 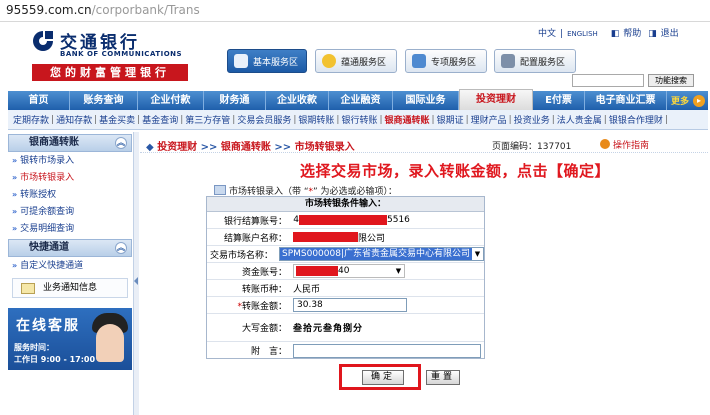 I want to click on page-code: 页面编码：137701, so click(x=532, y=147).